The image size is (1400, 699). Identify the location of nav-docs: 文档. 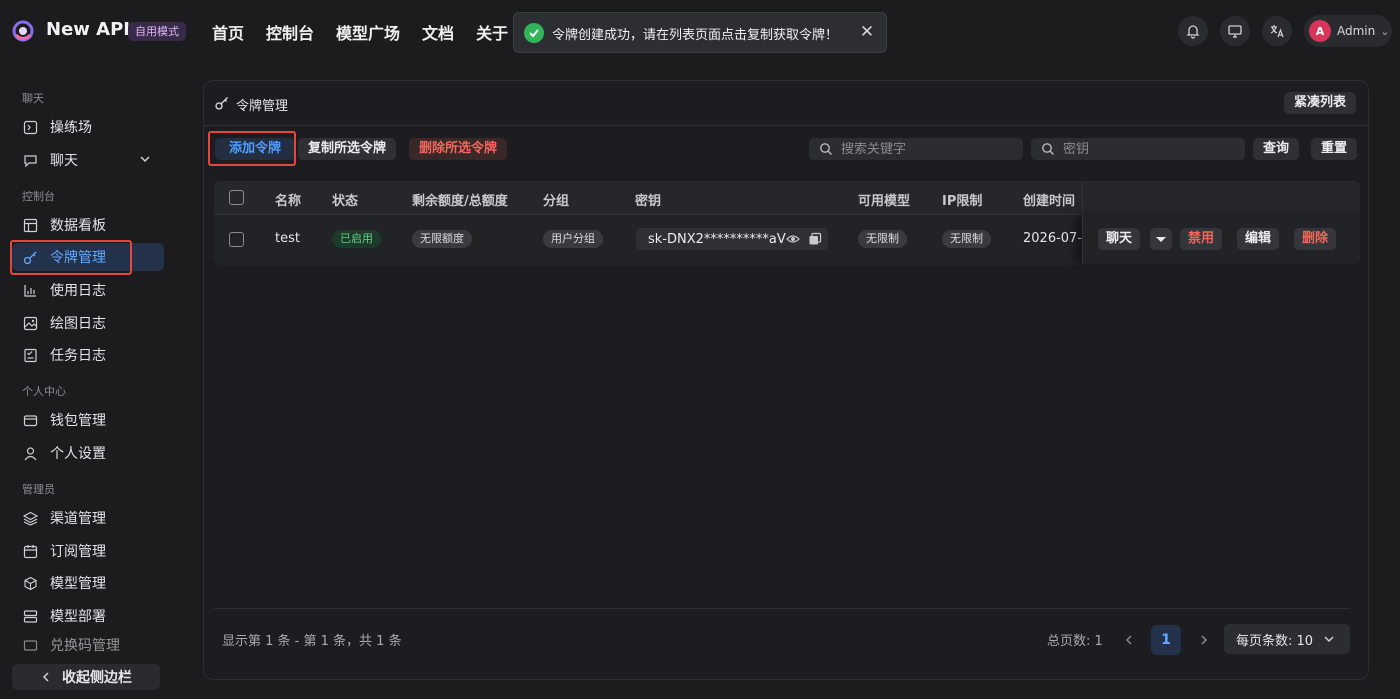
(438, 32).